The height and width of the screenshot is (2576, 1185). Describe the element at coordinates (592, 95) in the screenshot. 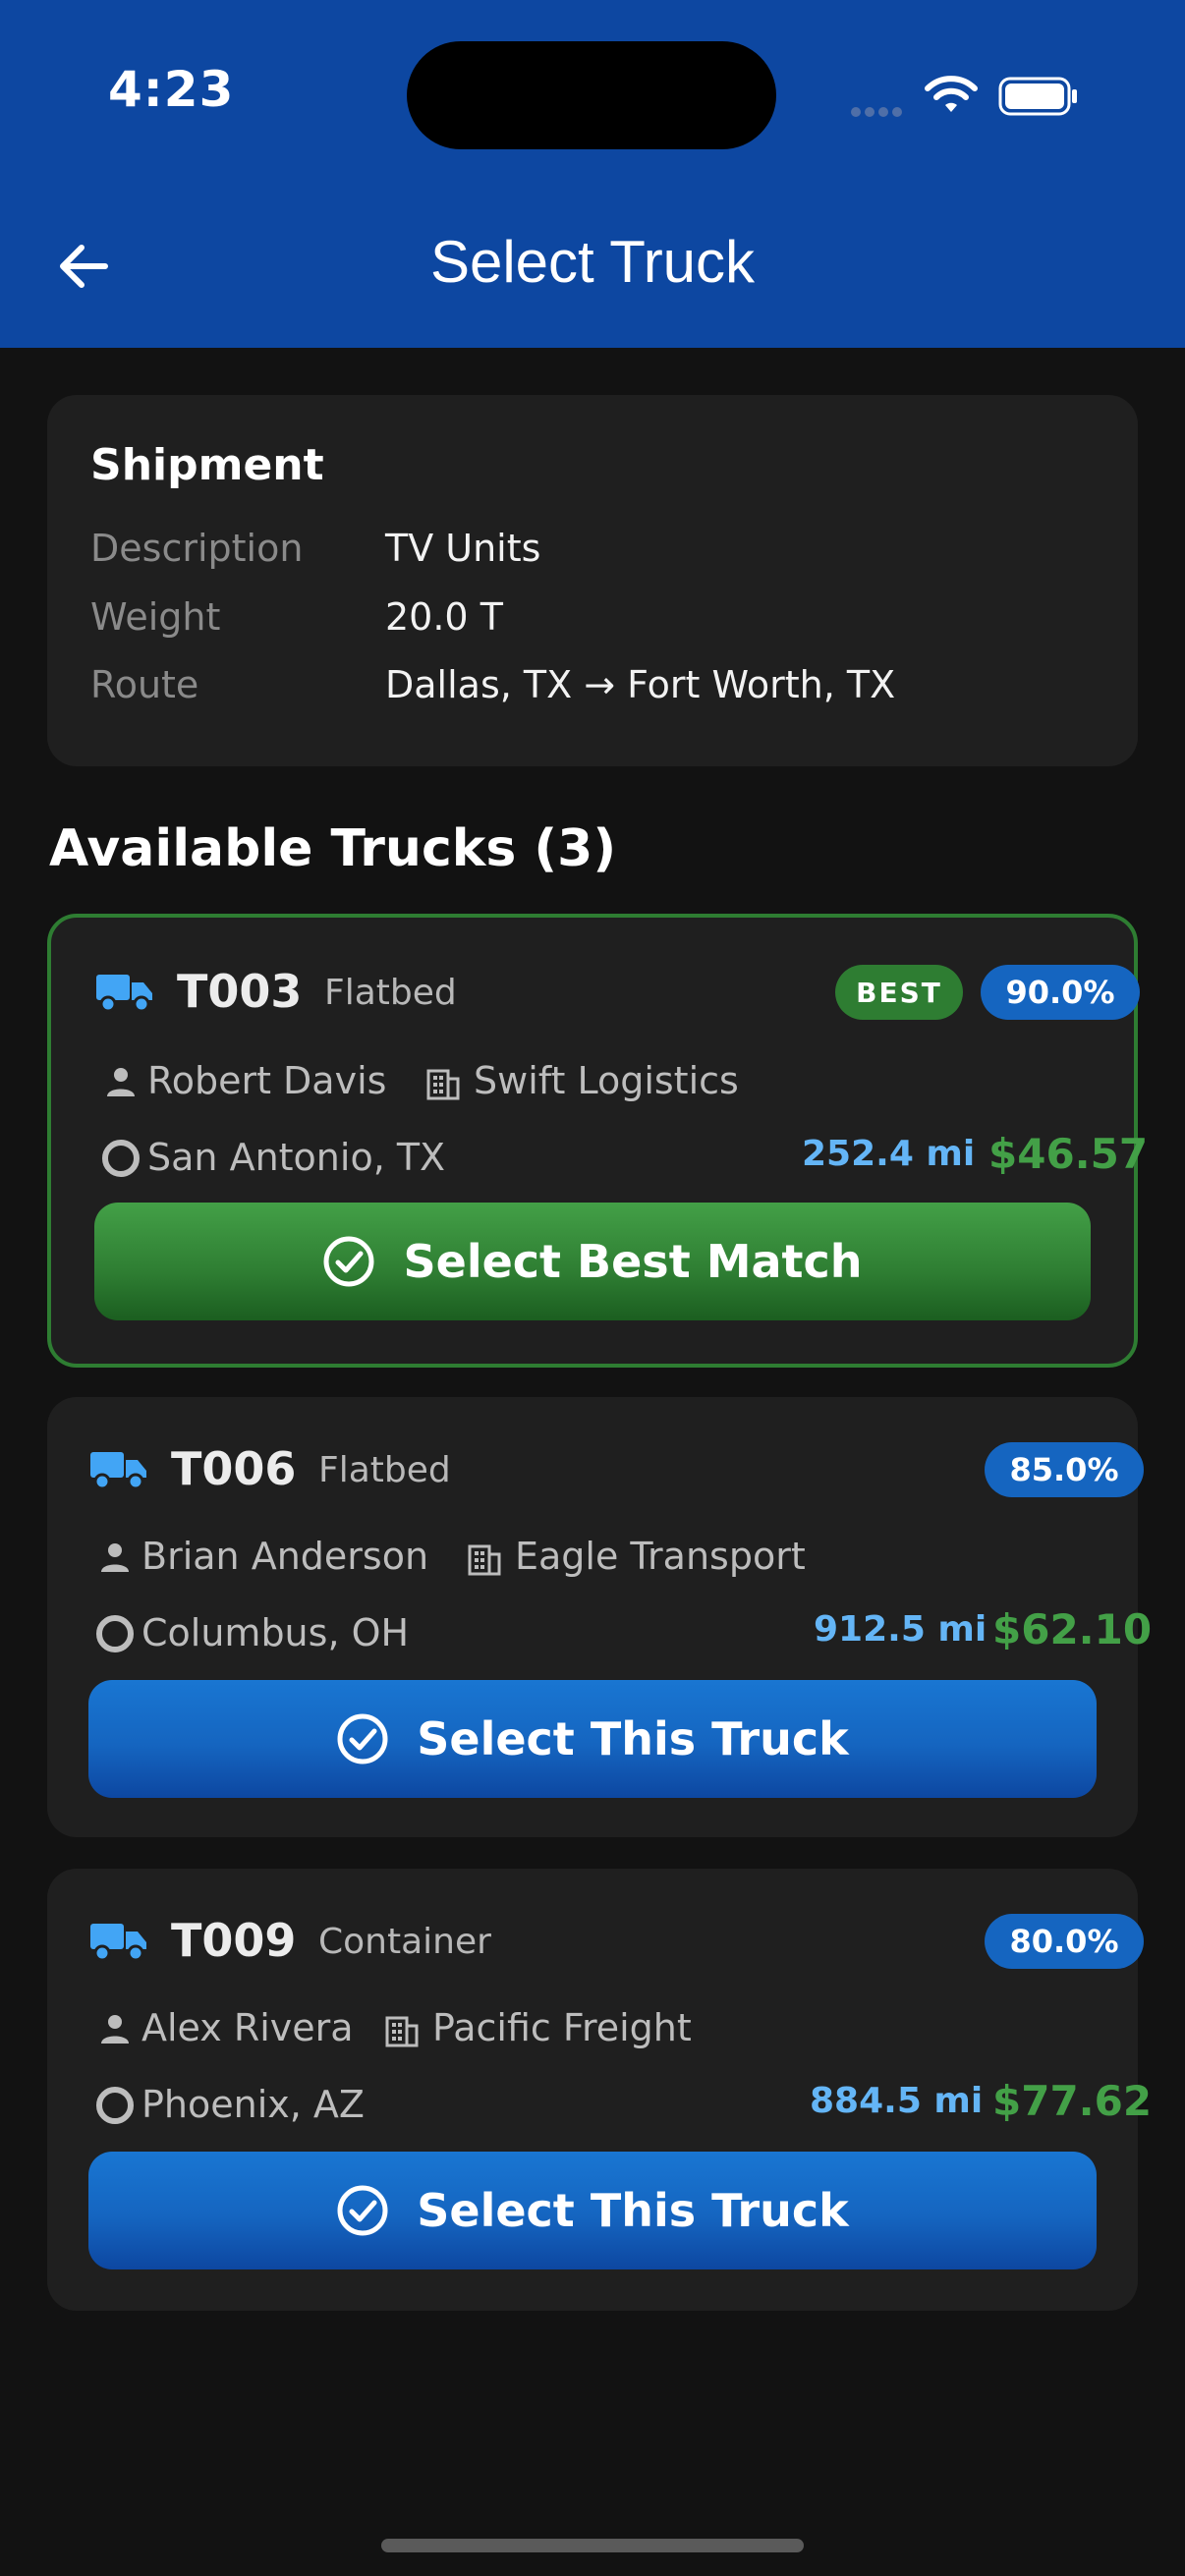

I see `dynamic-island` at that location.